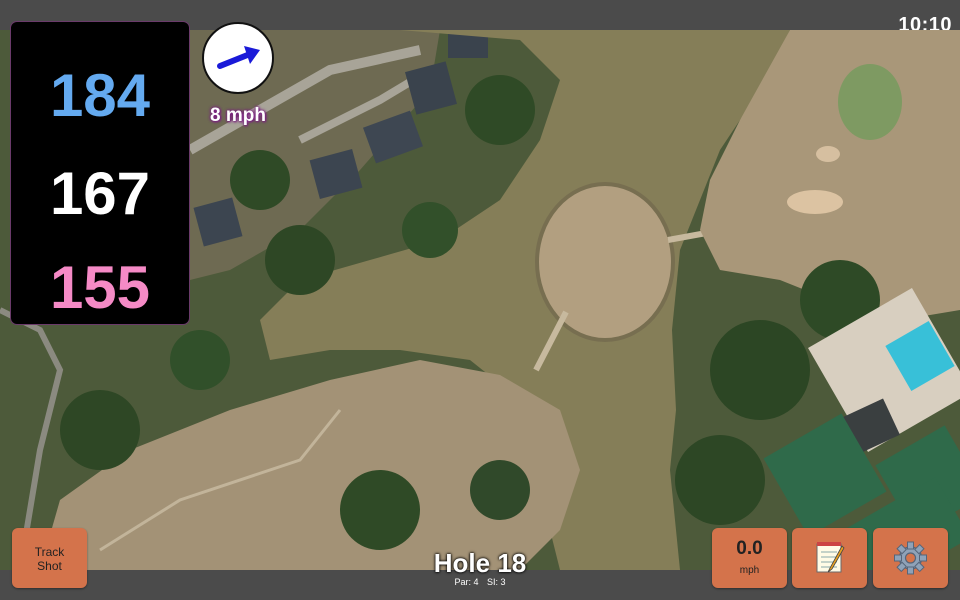 The image size is (960, 600). What do you see at coordinates (49, 552) in the screenshot?
I see `track-shot-label-line1: Track` at bounding box center [49, 552].